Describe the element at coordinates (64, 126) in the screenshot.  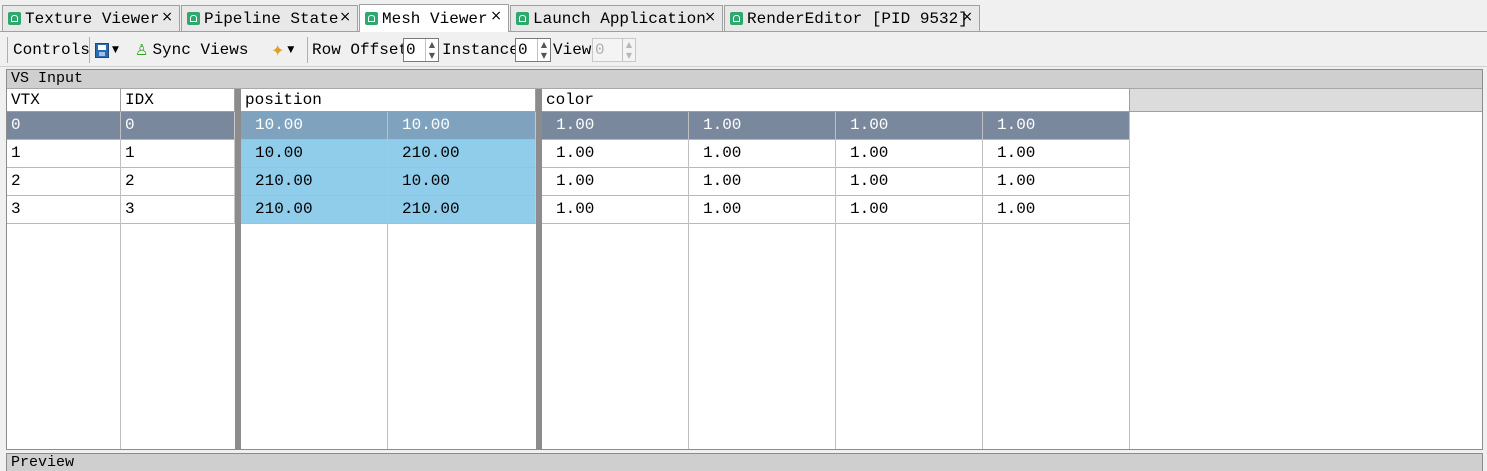
I see `vtx-cell: 0` at that location.